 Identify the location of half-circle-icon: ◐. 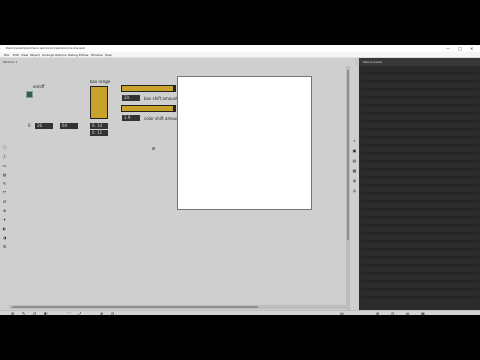
(4, 228).